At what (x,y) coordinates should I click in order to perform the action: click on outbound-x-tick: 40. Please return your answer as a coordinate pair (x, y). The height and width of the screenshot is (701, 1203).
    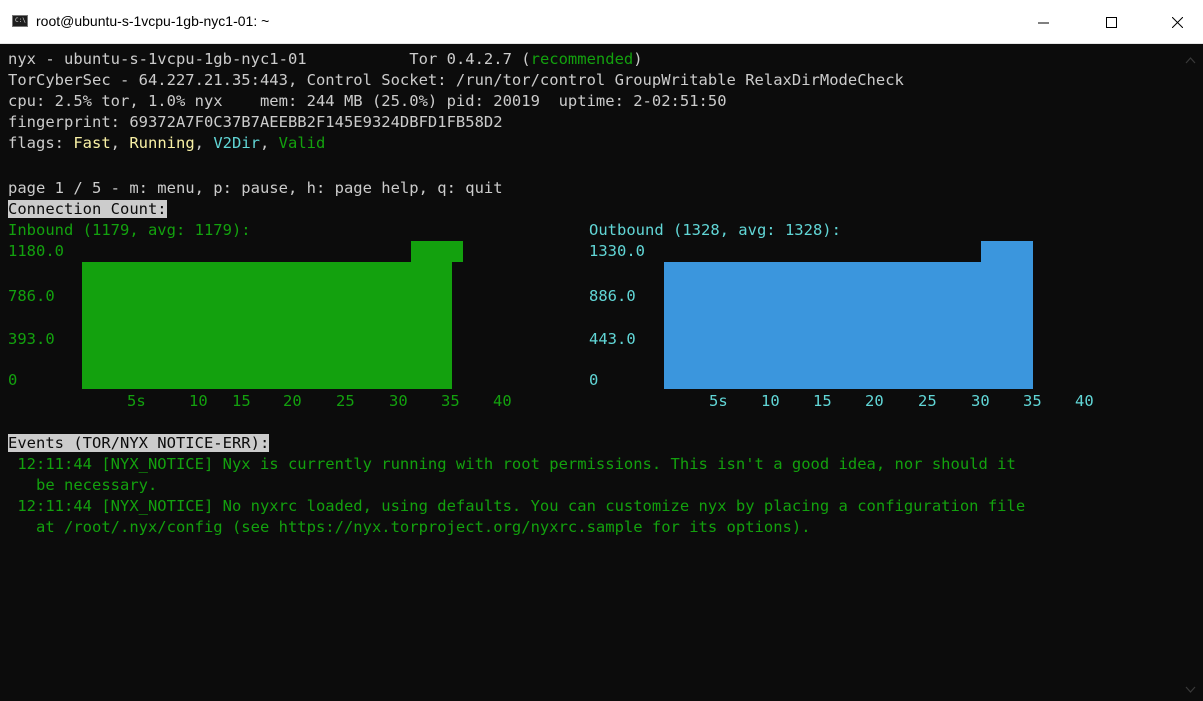
    Looking at the image, I should click on (1084, 401).